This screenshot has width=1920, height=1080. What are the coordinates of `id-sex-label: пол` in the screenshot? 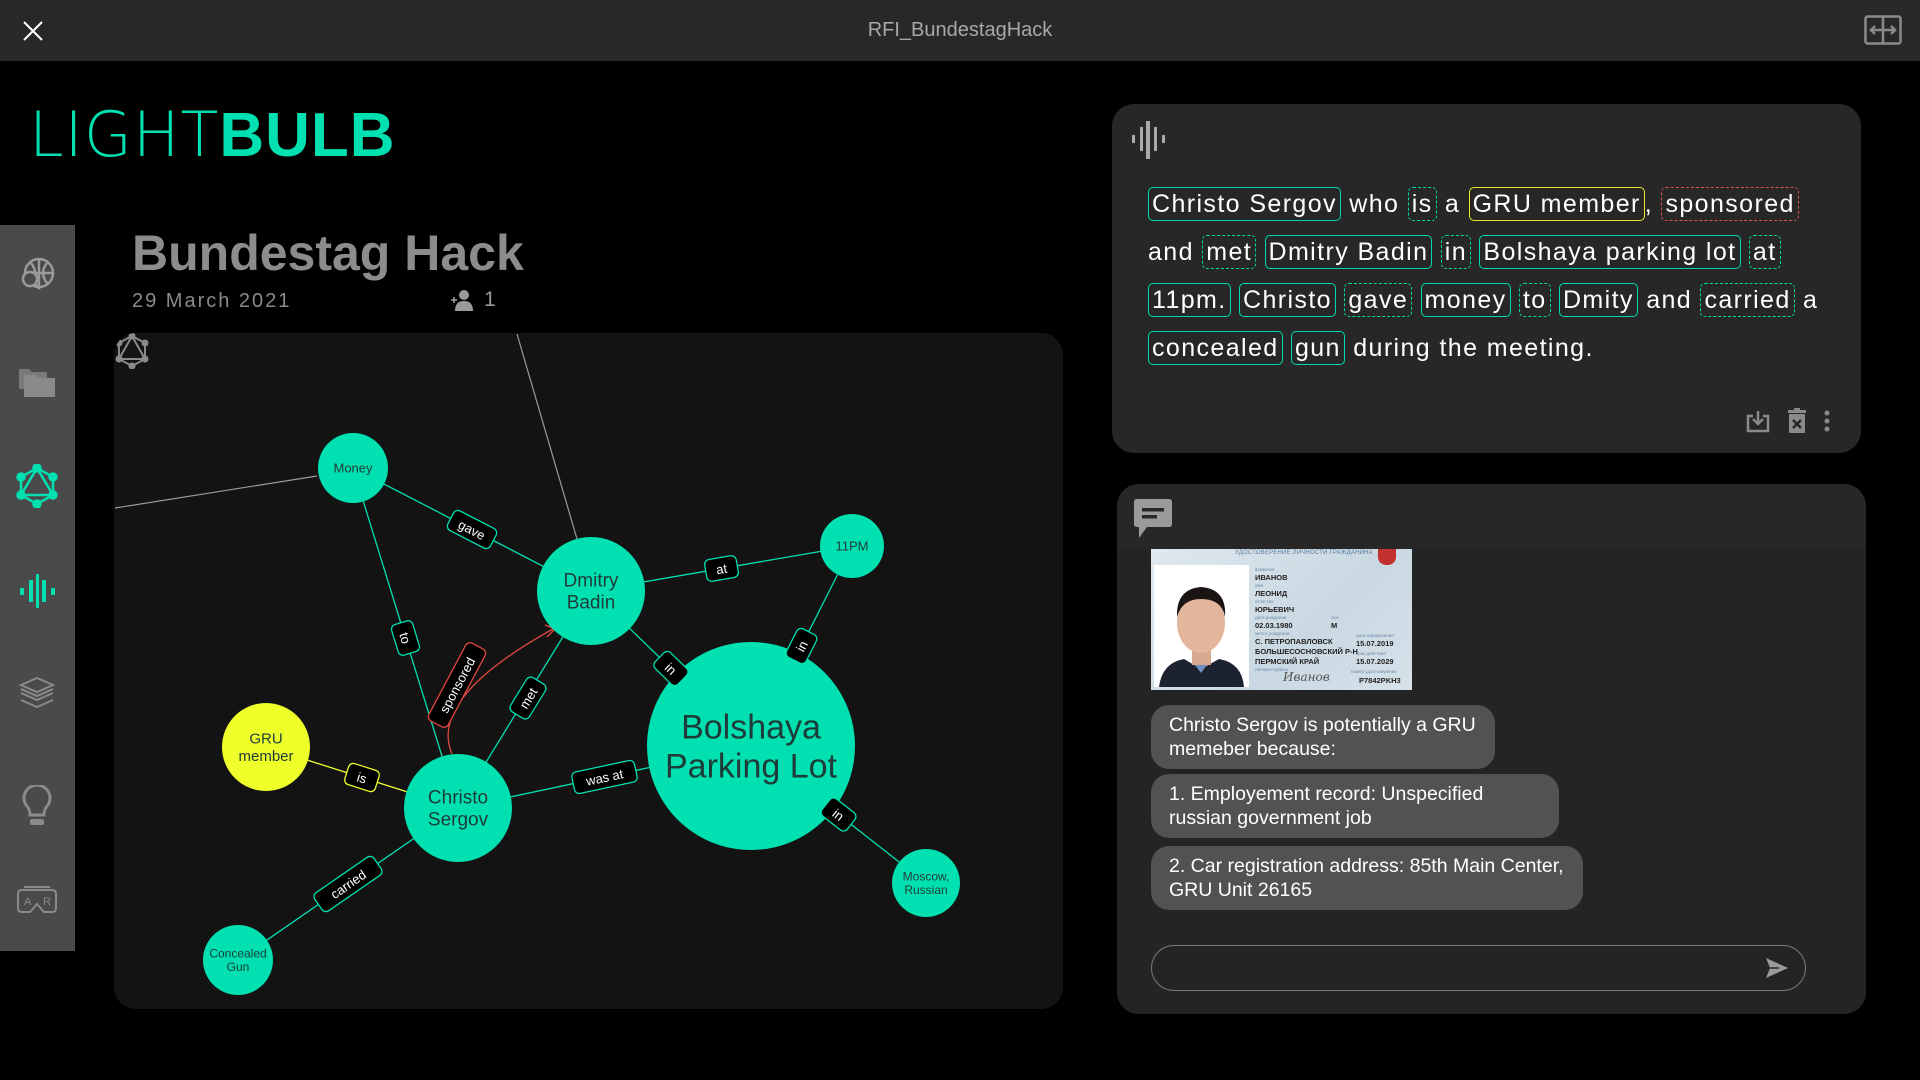 It's located at (1335, 617).